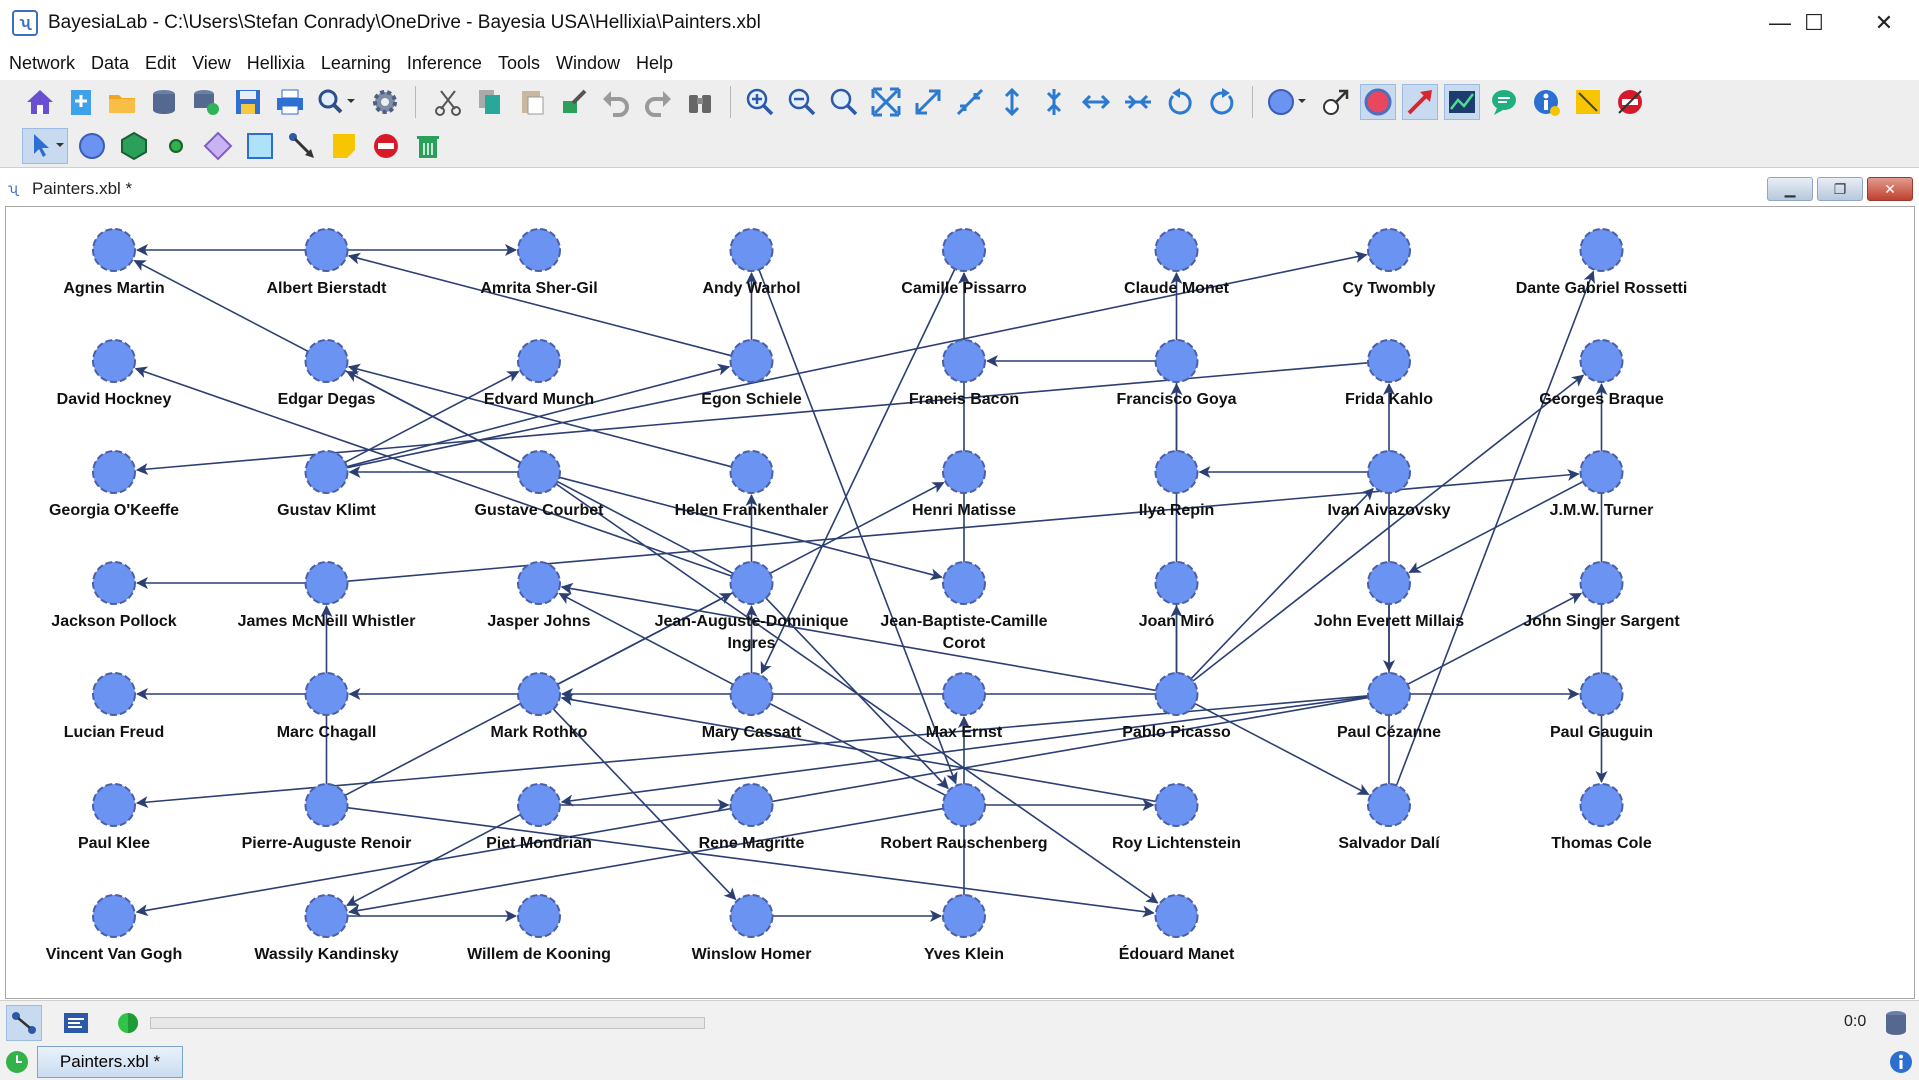  What do you see at coordinates (1588, 102) in the screenshot?
I see `note-icon` at bounding box center [1588, 102].